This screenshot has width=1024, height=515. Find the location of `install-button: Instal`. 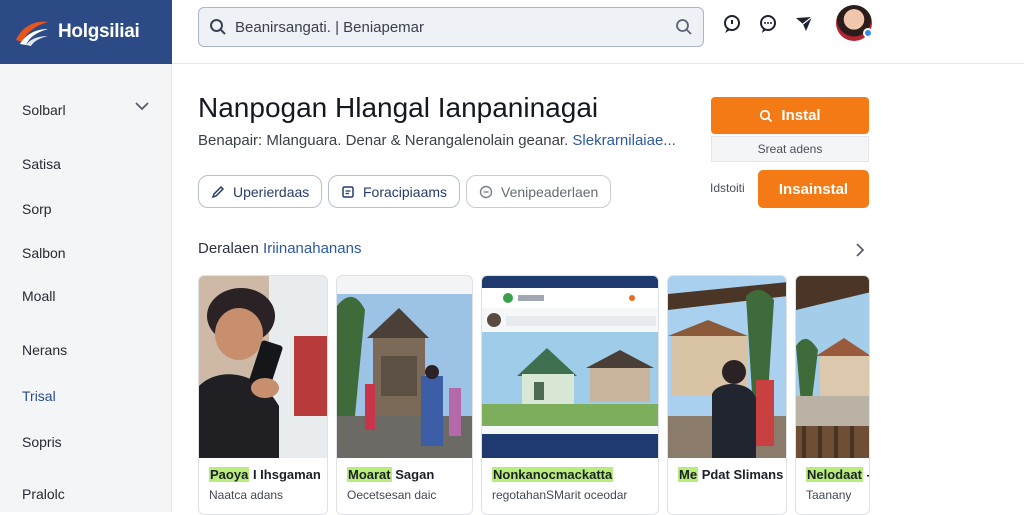

install-button: Instal is located at coordinates (790, 115).